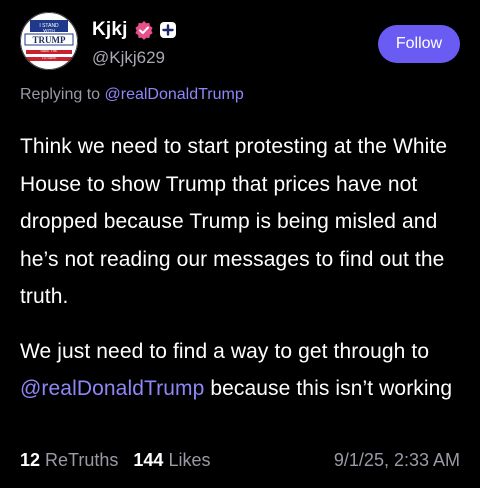 The width and height of the screenshot is (480, 488). I want to click on post-timestamp: 9/1/25, 2:33 AM, so click(396, 459).